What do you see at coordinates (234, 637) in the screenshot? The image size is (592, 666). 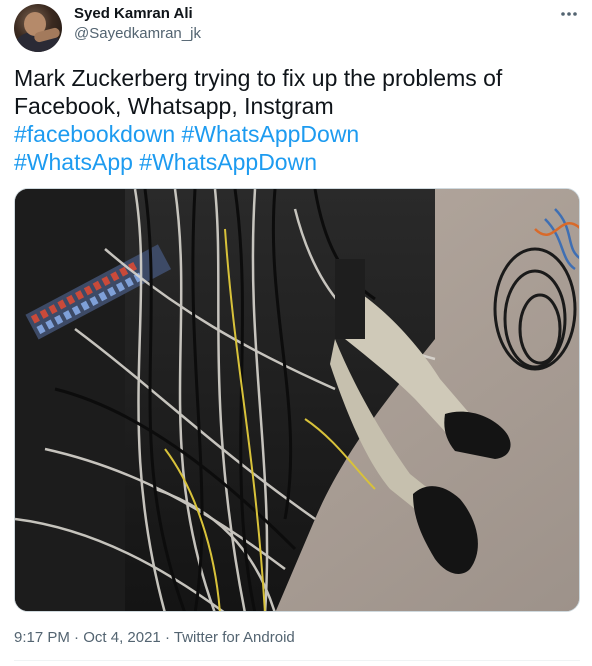 I see `tweet-source: Twitter for Android` at bounding box center [234, 637].